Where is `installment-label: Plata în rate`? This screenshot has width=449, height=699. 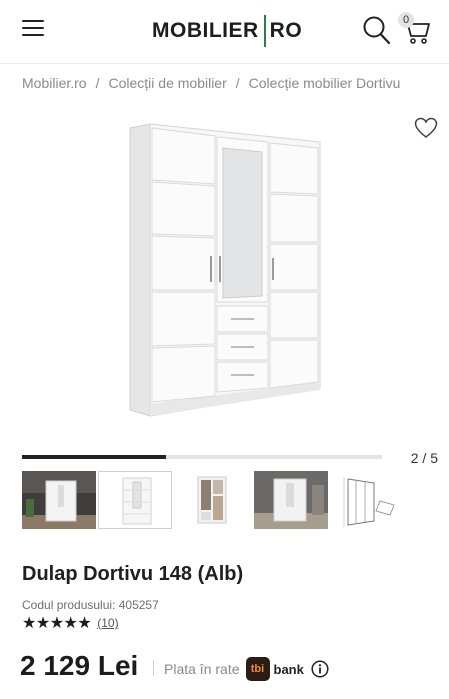
installment-label: Plata în rate is located at coordinates (202, 669).